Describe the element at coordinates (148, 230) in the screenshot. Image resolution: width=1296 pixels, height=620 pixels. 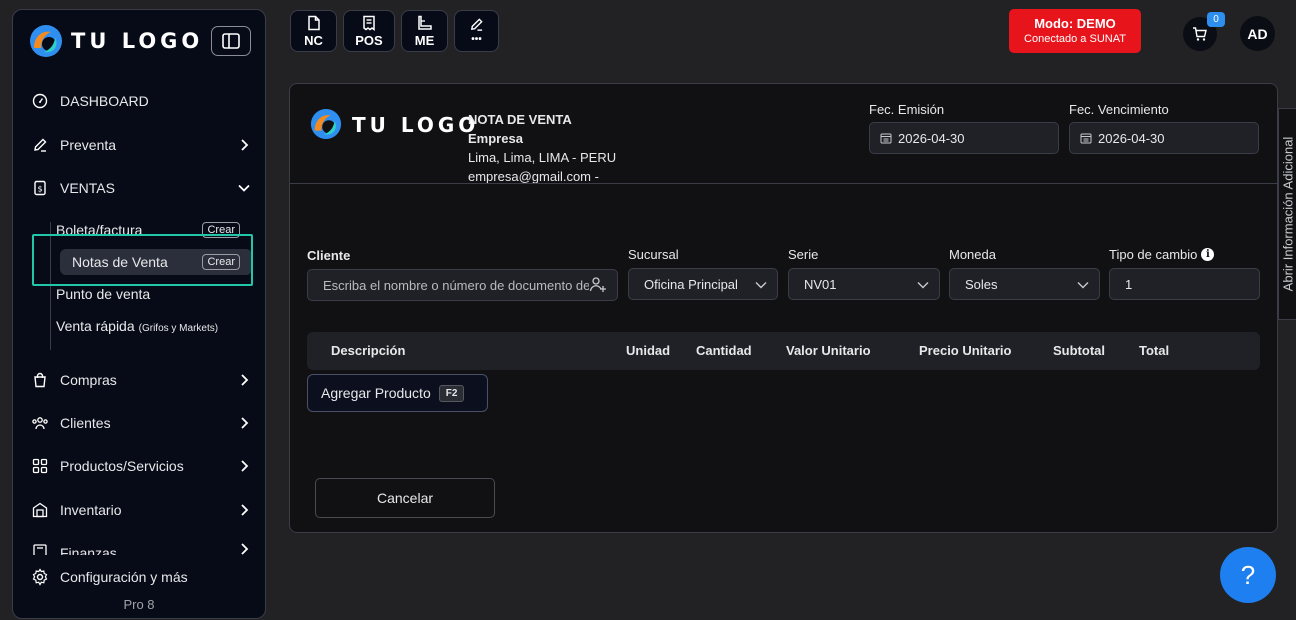
I see `sidebar-subitem-boleta-factura: Boleta/factura Crear` at that location.